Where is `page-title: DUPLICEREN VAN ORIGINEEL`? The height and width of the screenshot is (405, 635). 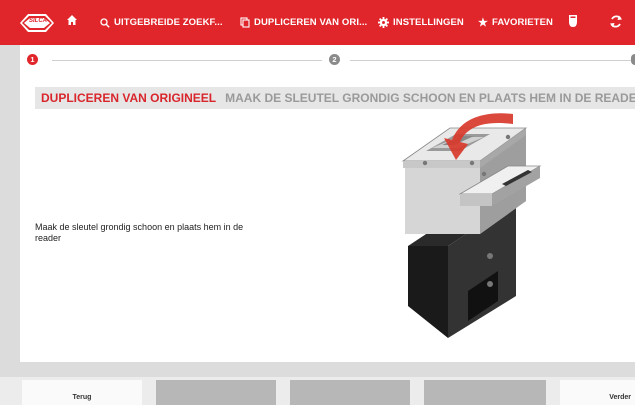 page-title: DUPLICEREN VAN ORIGINEEL is located at coordinates (129, 98).